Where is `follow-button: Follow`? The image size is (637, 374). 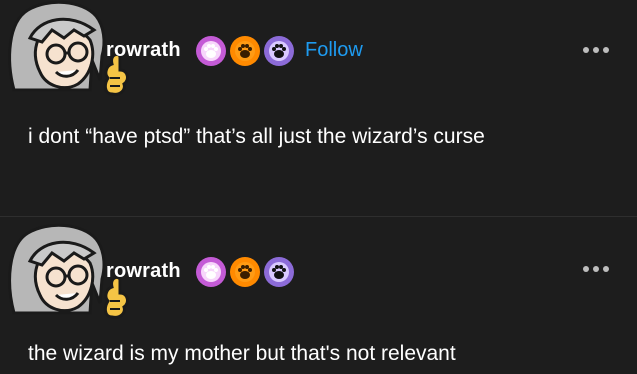 follow-button: Follow is located at coordinates (334, 50).